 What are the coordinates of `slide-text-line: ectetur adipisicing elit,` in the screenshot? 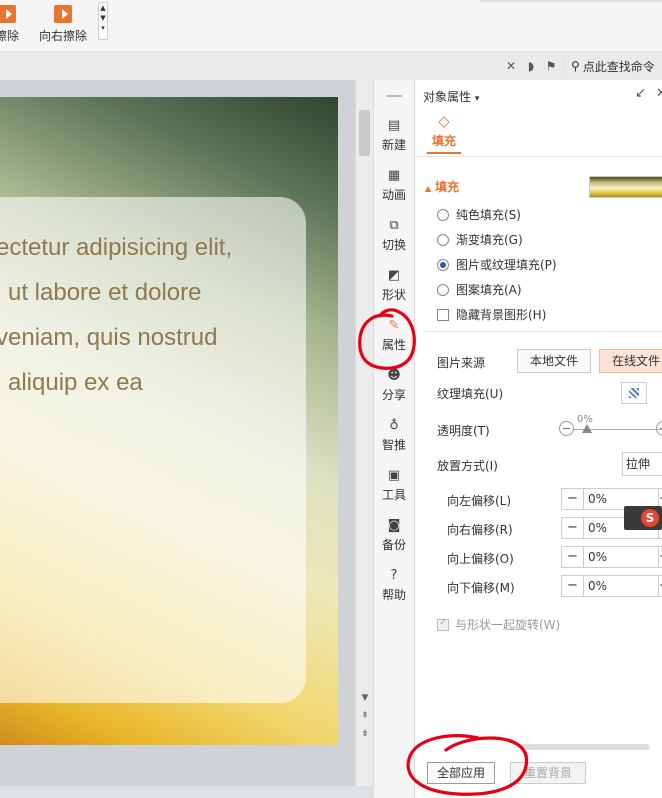 It's located at (116, 247).